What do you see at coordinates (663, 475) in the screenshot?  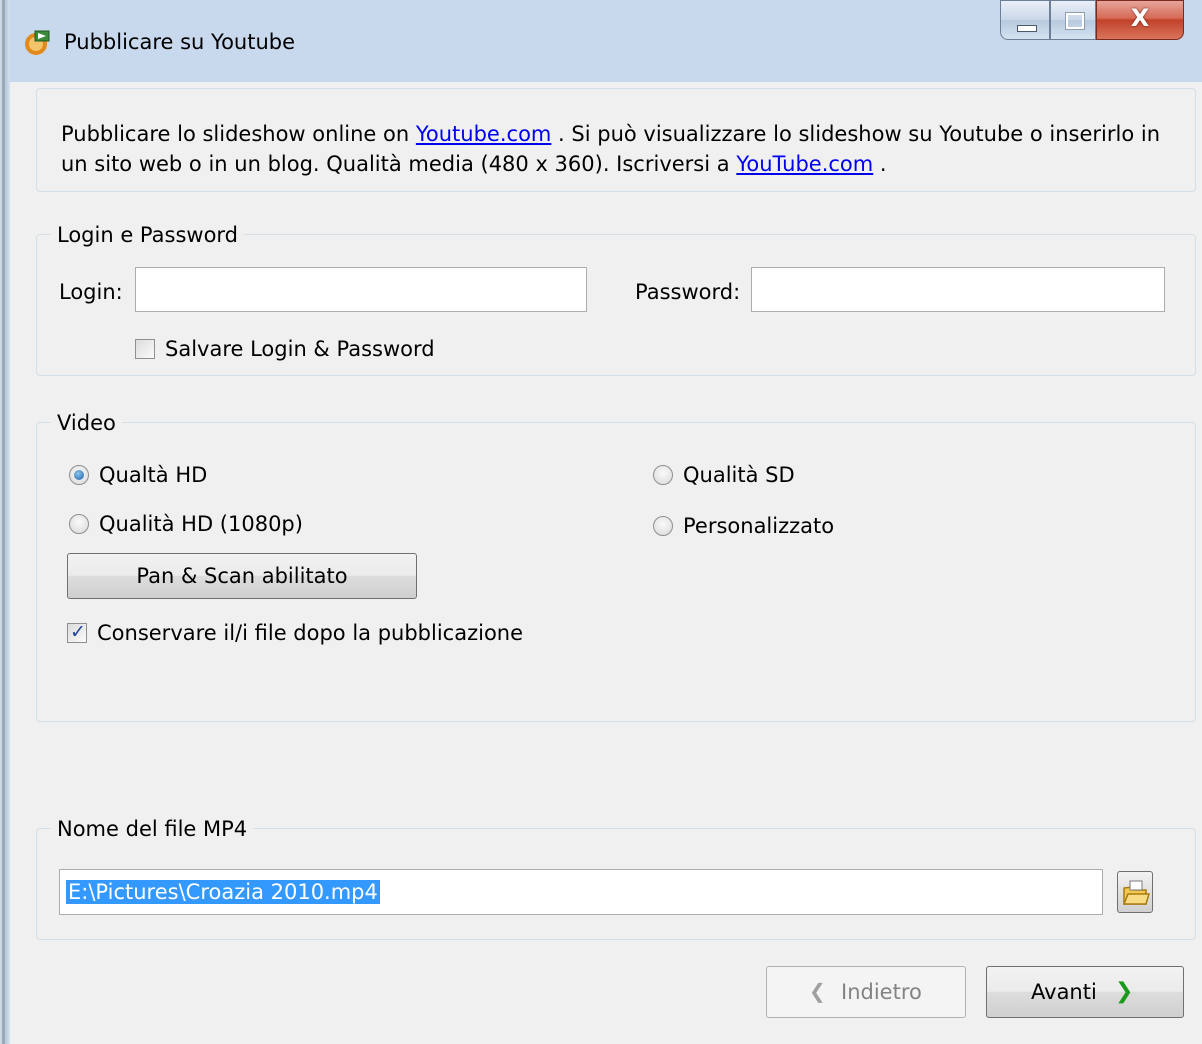 I see `radio-sd-quality` at bounding box center [663, 475].